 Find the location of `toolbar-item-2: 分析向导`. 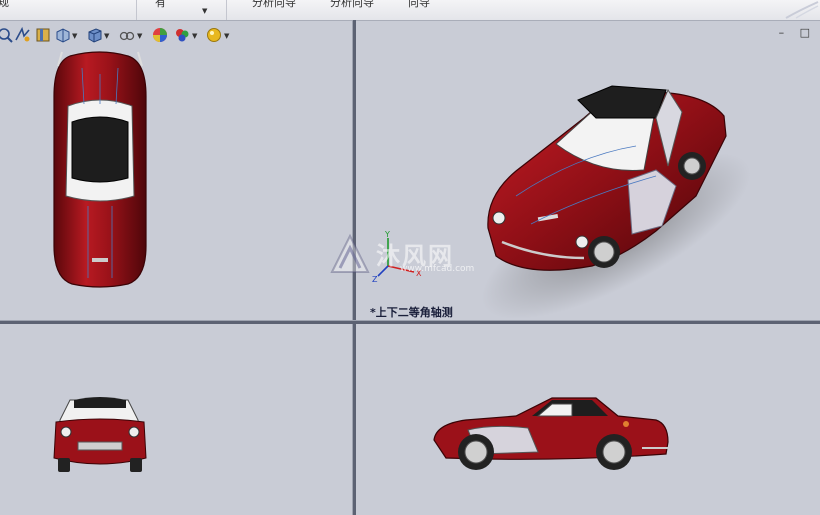

toolbar-item-2: 分析向导 is located at coordinates (274, 5).